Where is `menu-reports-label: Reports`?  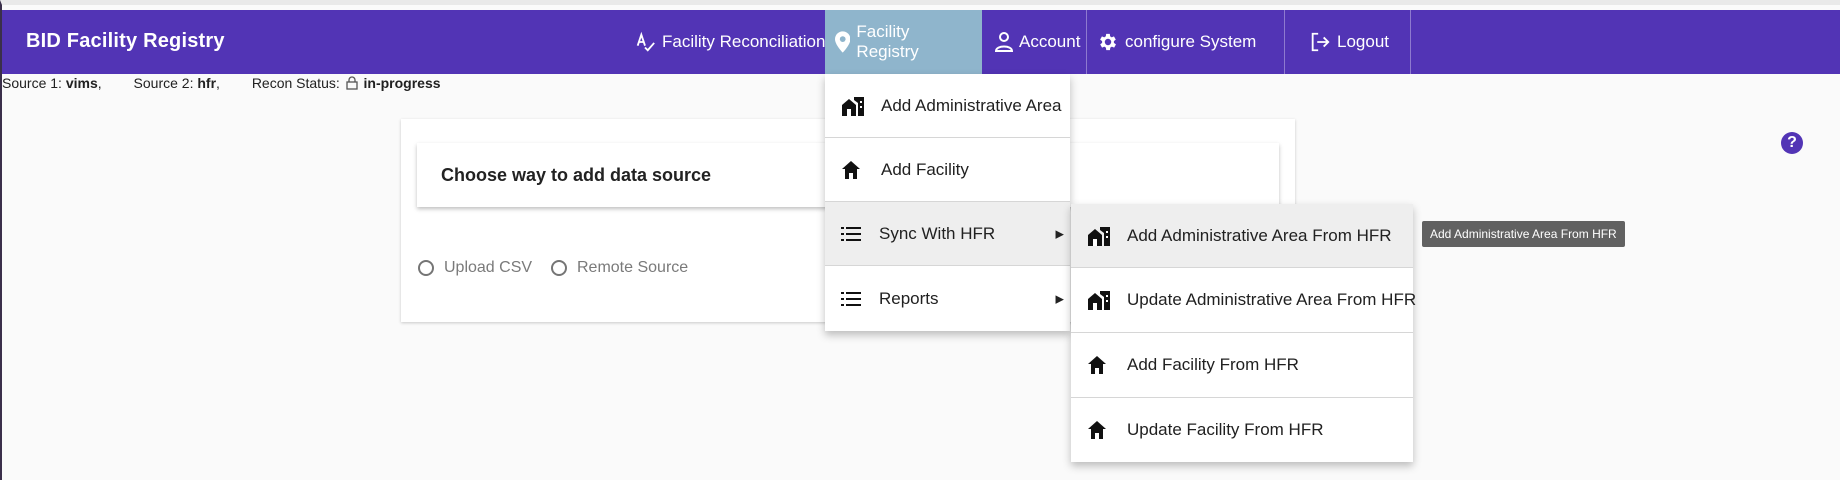 menu-reports-label: Reports is located at coordinates (909, 298).